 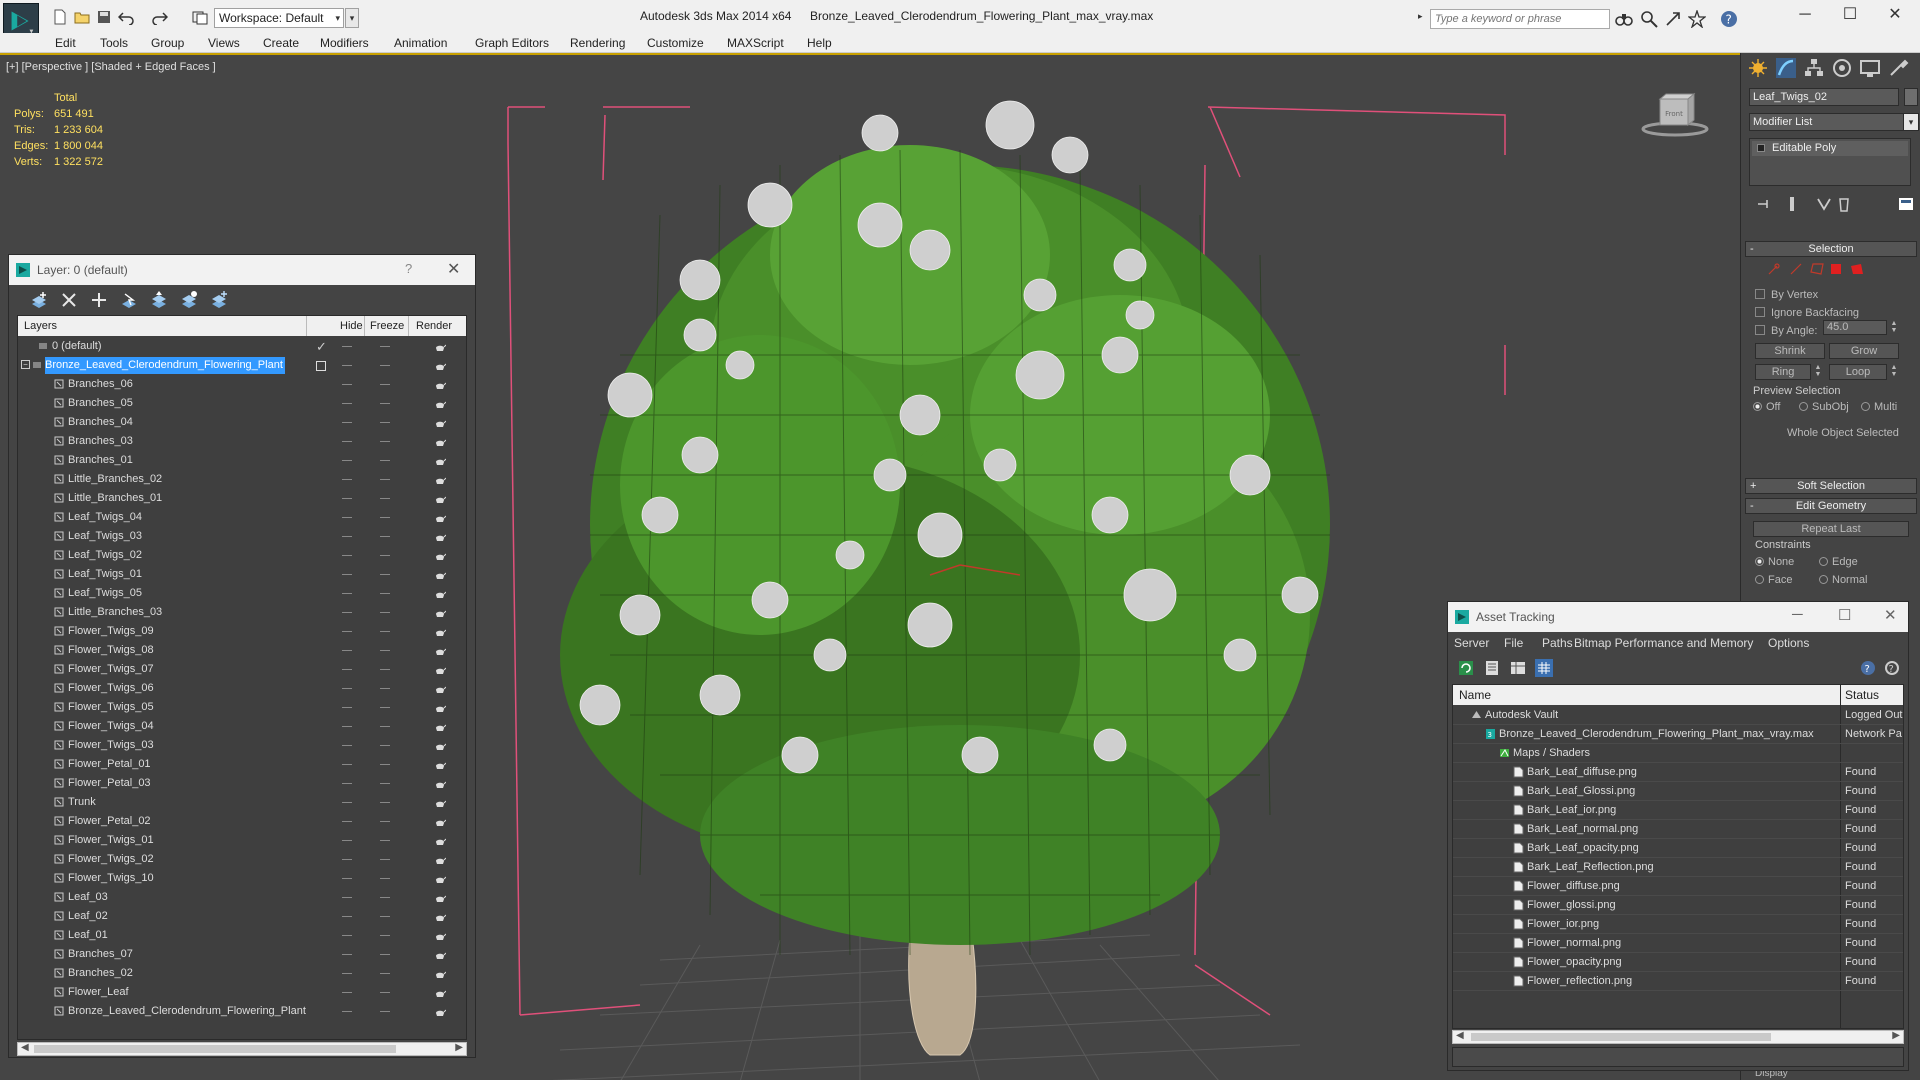 I want to click on expand-toggle-icon: −, so click(x=25, y=364).